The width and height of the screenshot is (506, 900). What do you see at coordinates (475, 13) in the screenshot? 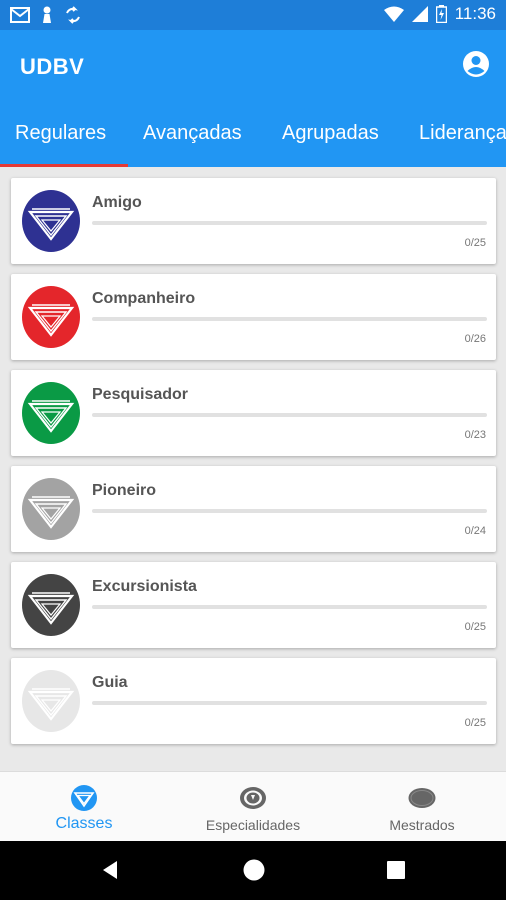
I see `status-time: 11:36` at bounding box center [475, 13].